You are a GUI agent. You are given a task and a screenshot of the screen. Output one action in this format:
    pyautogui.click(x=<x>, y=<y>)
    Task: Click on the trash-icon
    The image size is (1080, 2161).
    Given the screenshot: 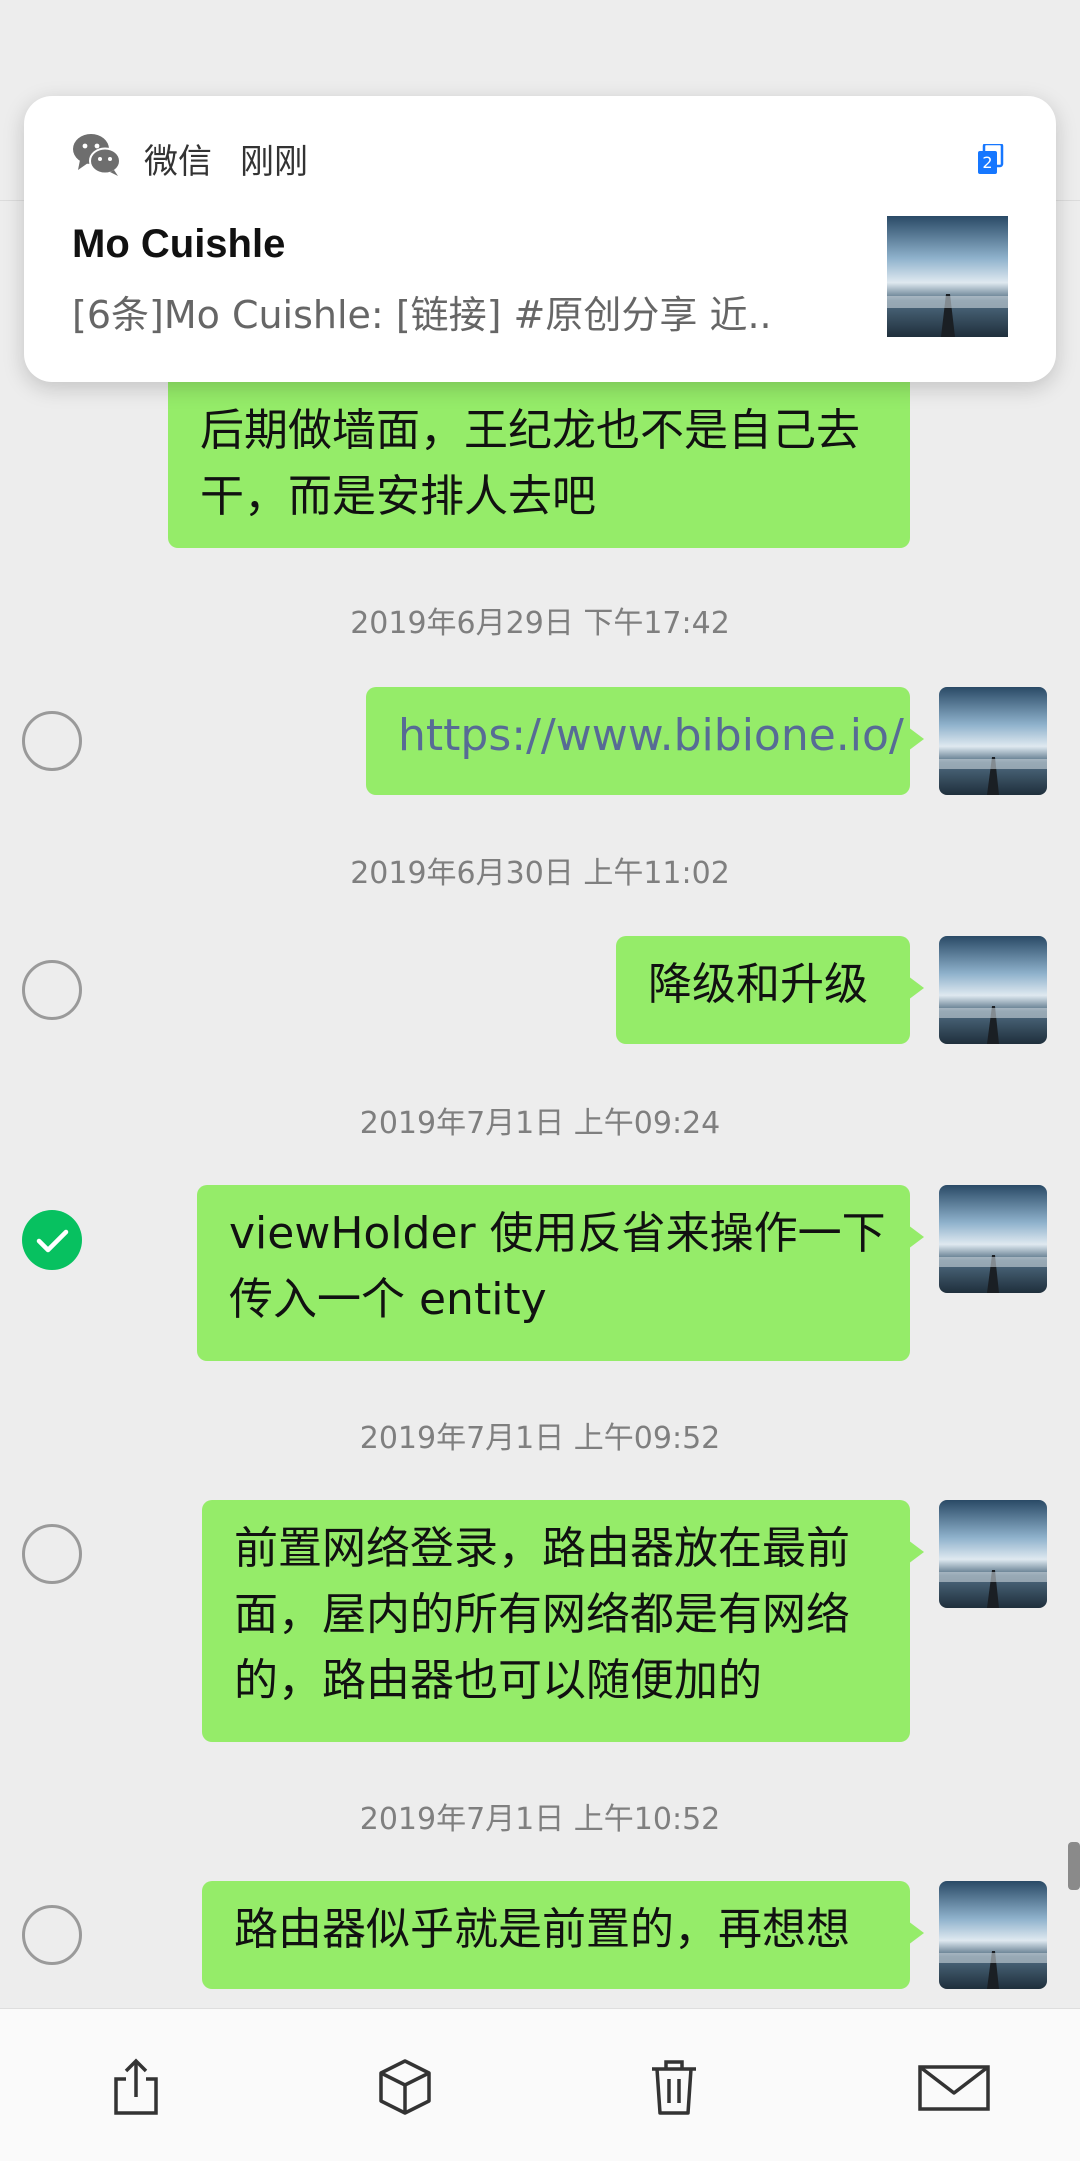 What is the action you would take?
    pyautogui.click(x=674, y=2087)
    